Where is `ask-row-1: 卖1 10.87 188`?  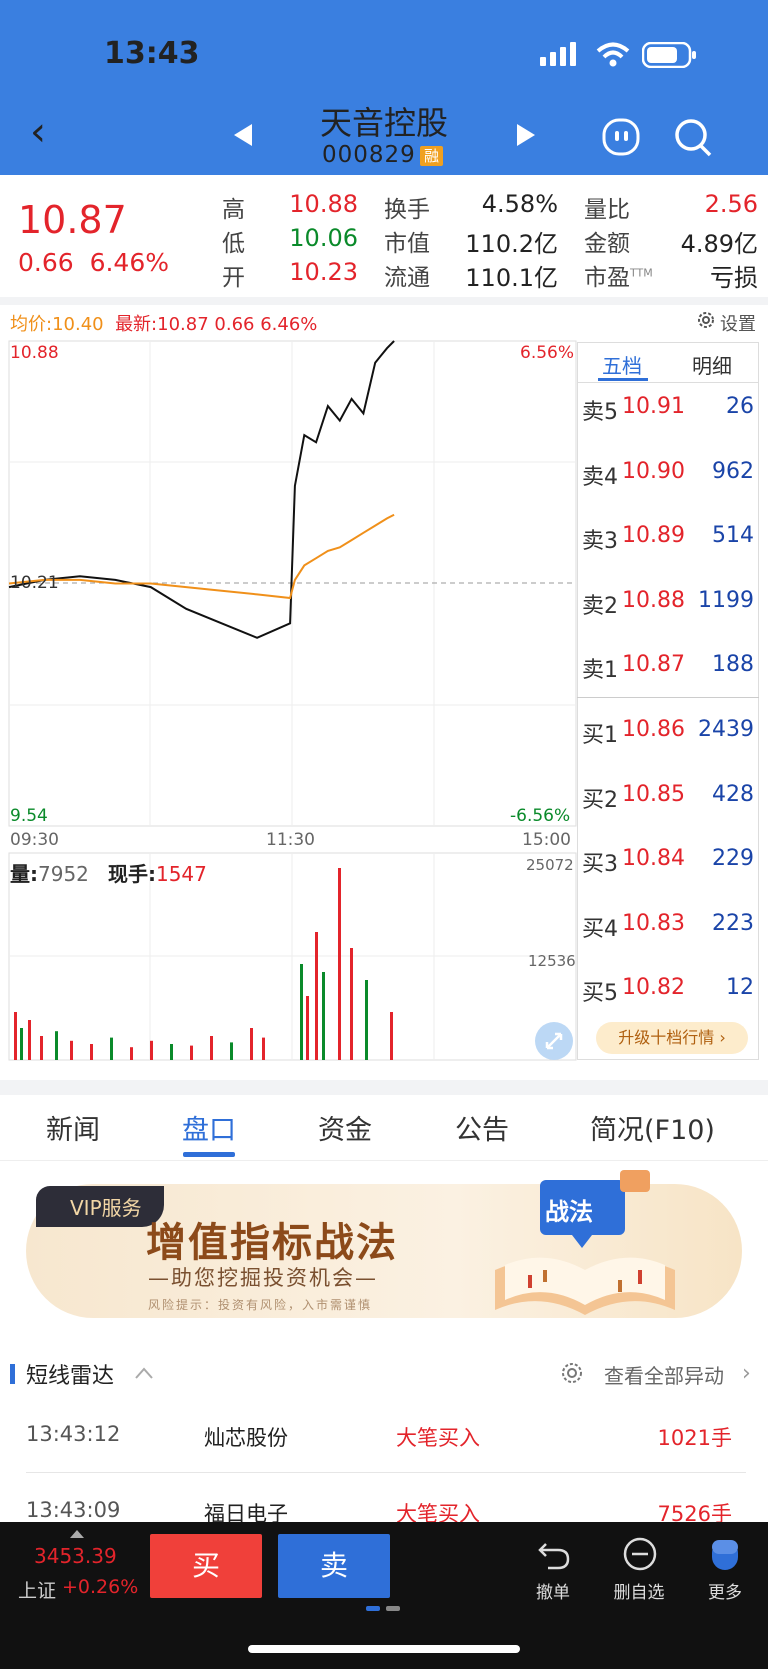
ask-row-1: 卖1 10.87 188 is located at coordinates (668, 668).